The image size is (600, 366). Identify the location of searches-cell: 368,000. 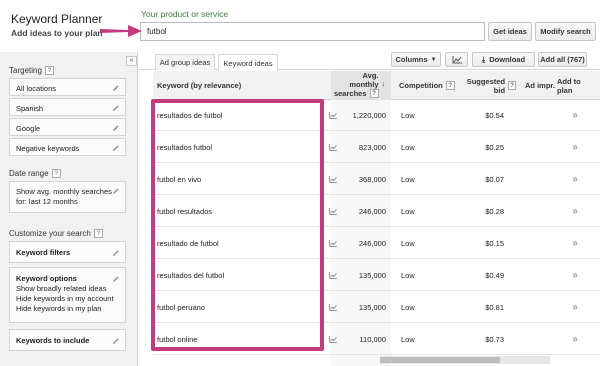
(372, 179).